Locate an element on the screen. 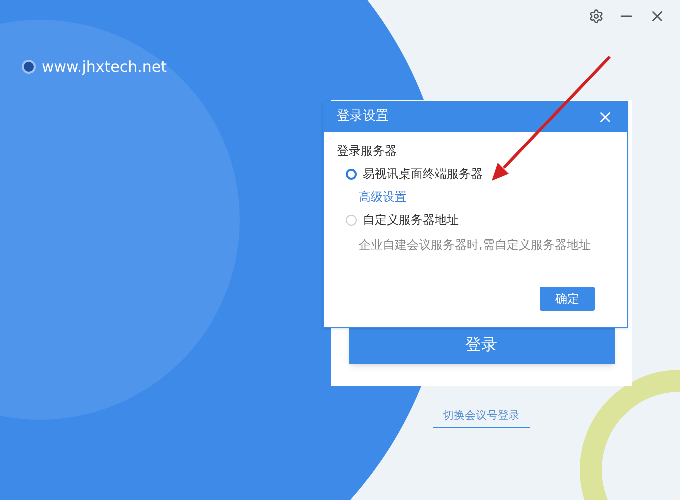 The width and height of the screenshot is (680, 500). option-label: 易视讯桌面终端服务器 is located at coordinates (423, 174).